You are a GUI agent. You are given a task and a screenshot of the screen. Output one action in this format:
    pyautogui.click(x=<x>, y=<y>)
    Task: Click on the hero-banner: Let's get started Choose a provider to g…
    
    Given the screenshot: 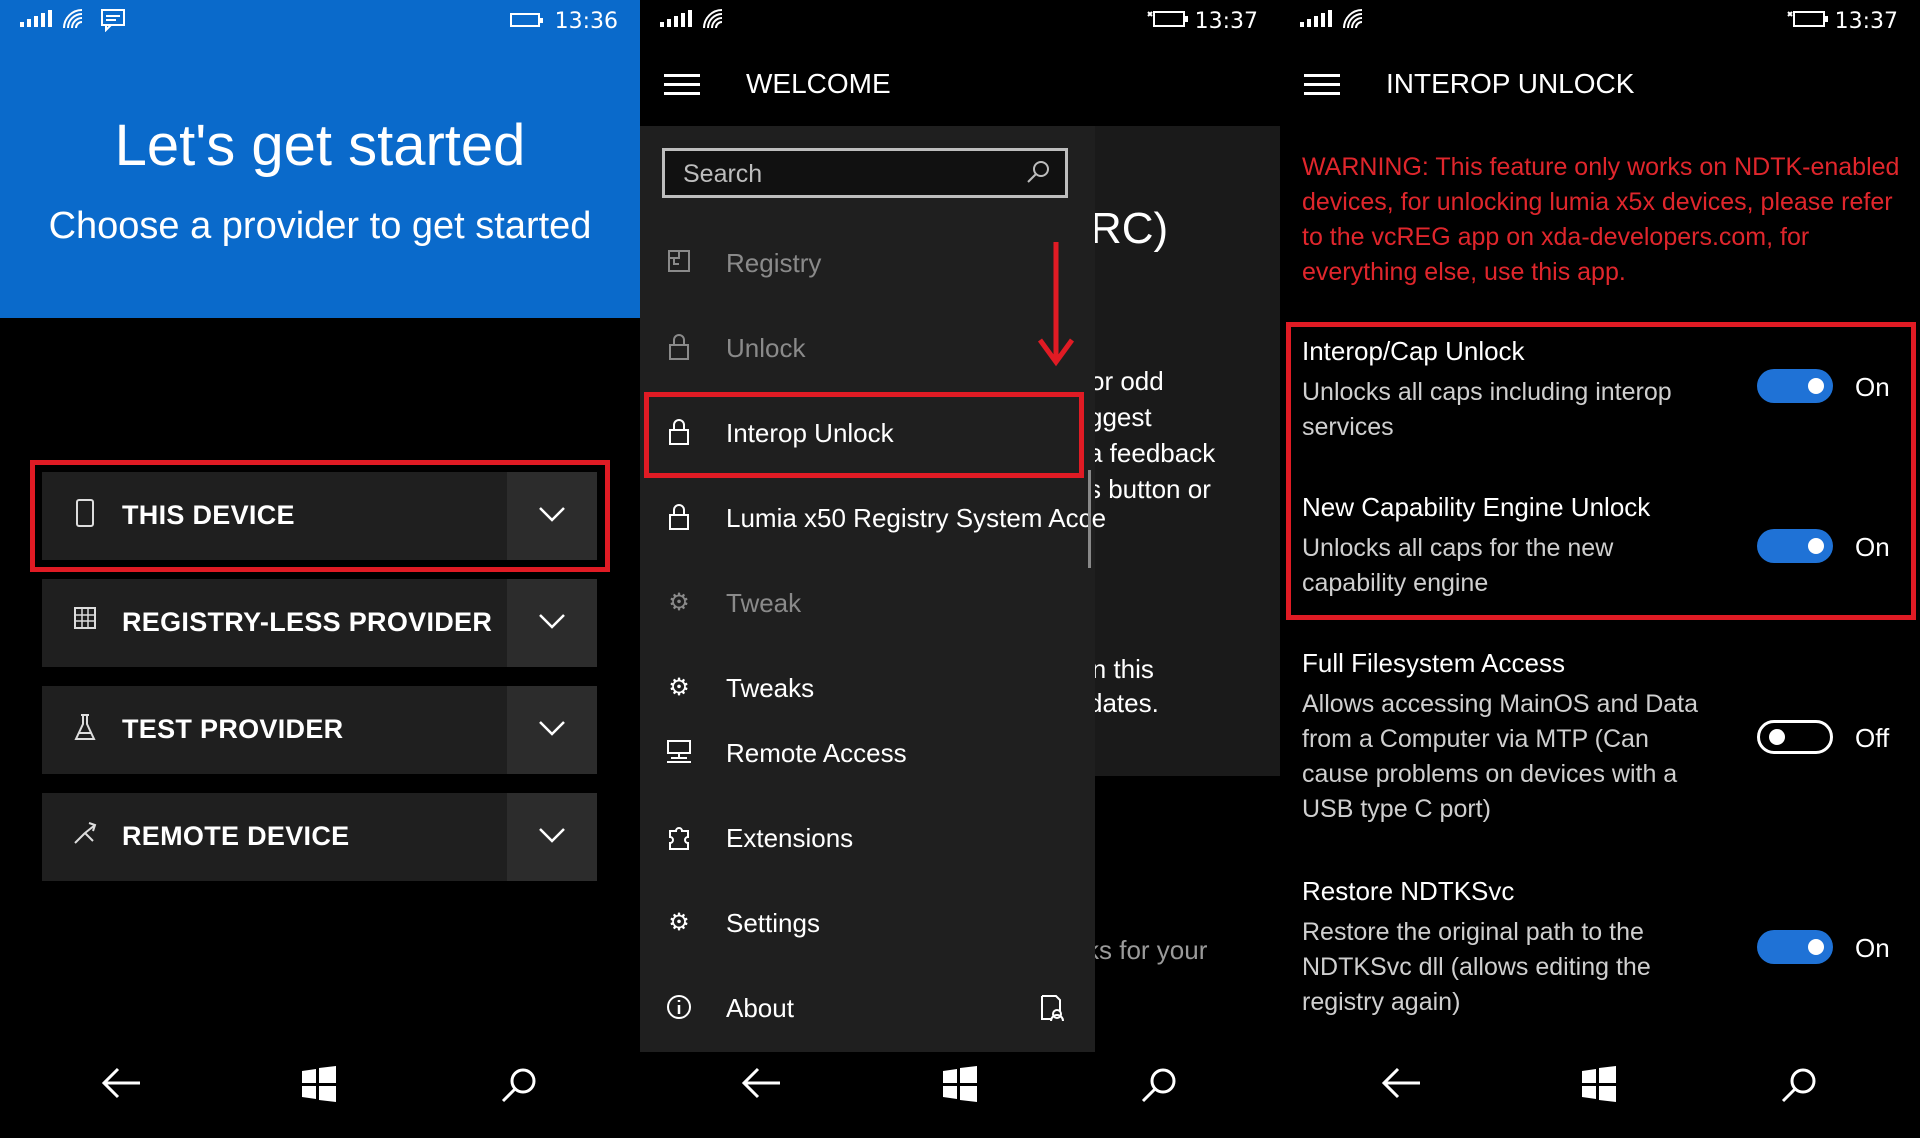 What is the action you would take?
    pyautogui.click(x=320, y=159)
    